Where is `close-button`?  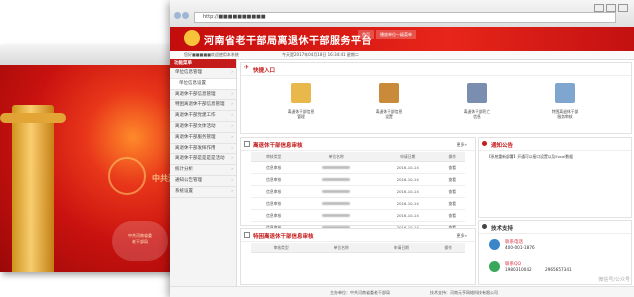 close-button is located at coordinates (623, 8).